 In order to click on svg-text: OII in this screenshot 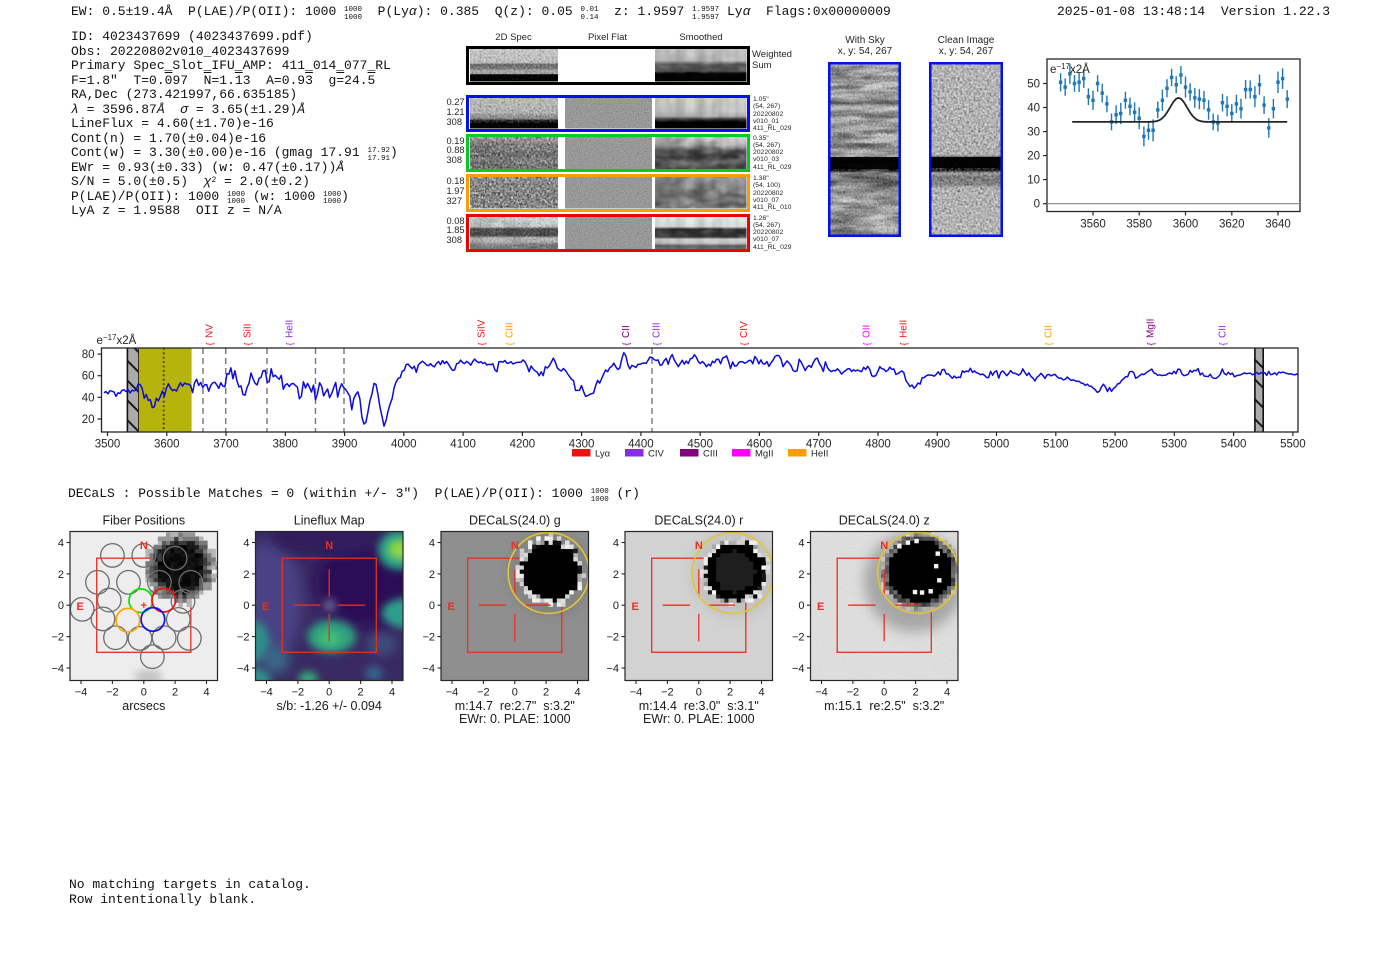, I will do `click(867, 331)`.